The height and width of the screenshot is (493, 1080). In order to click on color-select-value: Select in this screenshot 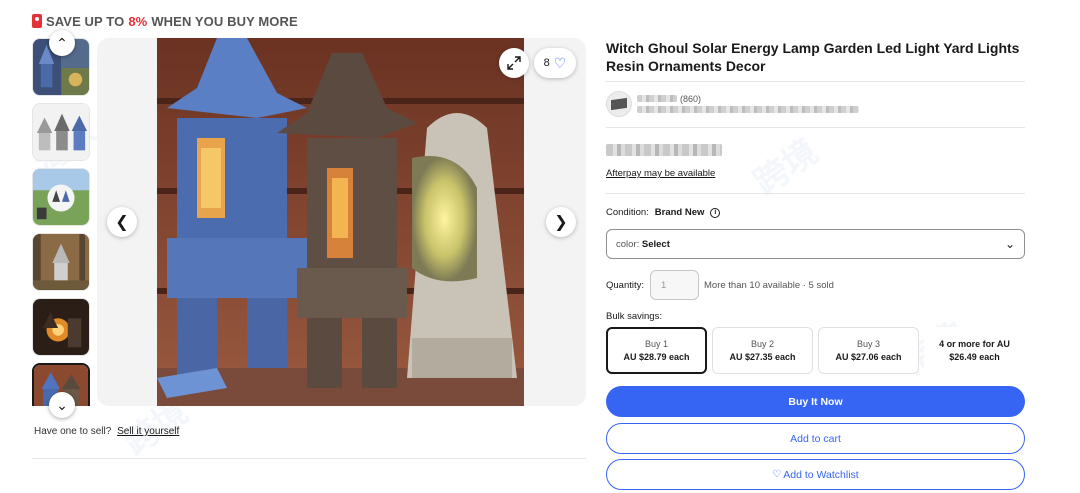, I will do `click(655, 244)`.